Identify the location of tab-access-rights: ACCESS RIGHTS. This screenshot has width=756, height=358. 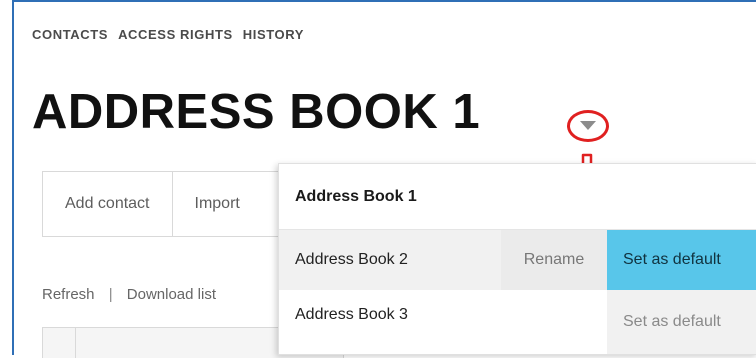
(175, 34).